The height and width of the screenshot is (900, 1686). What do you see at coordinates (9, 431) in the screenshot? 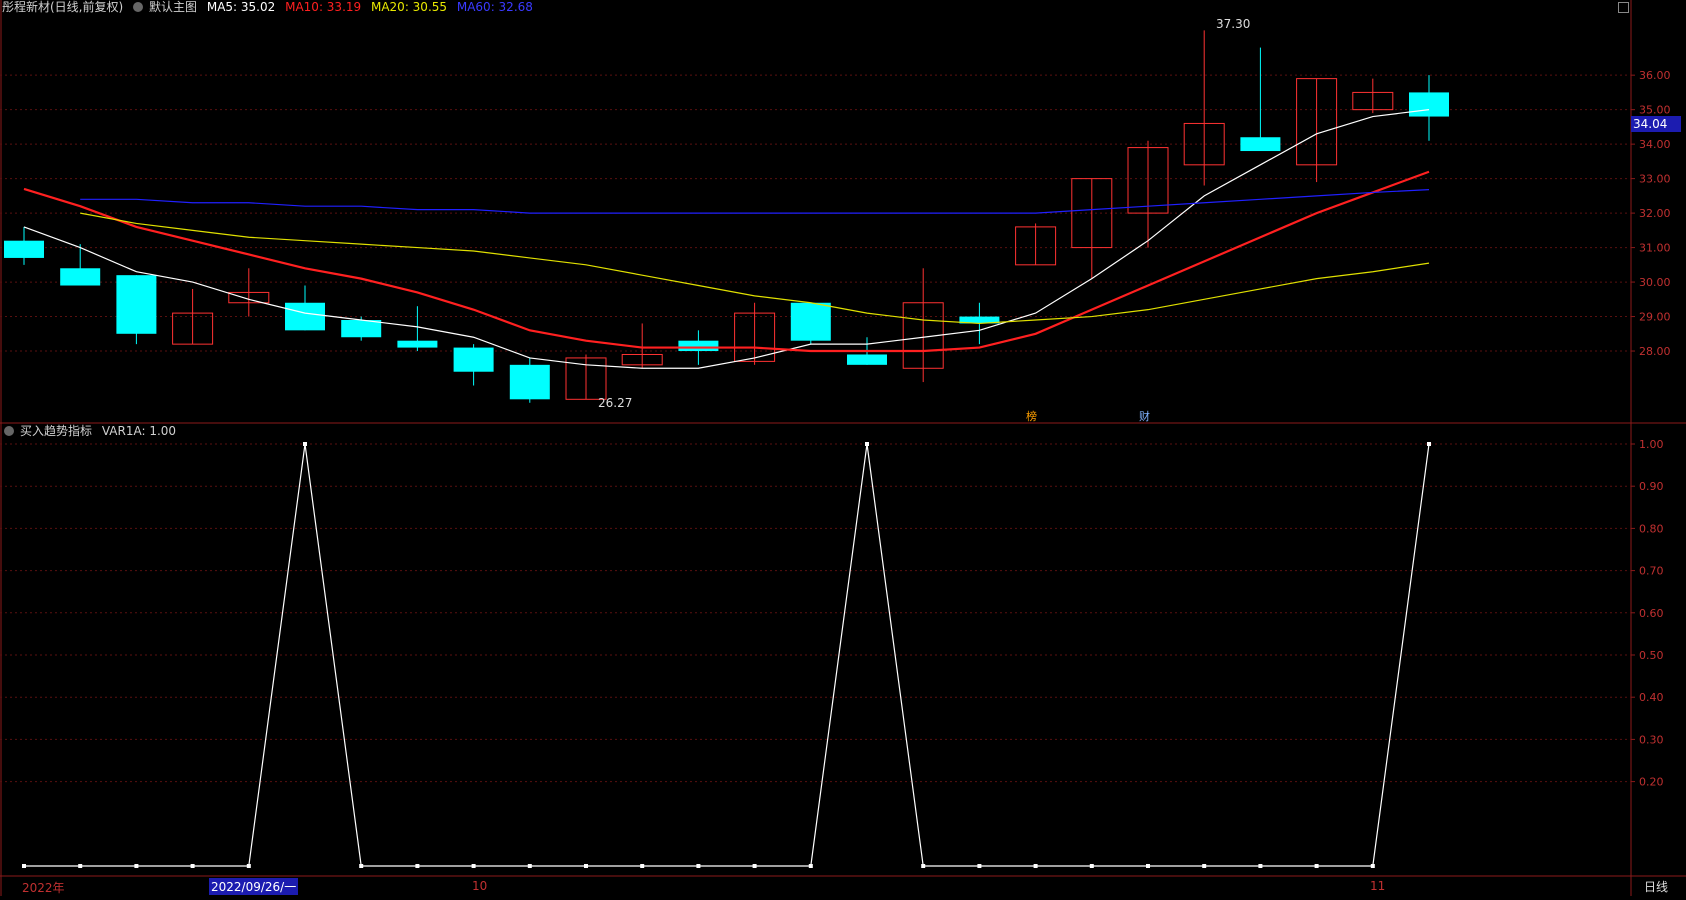
I see `sub-indicator-toggle-icon` at bounding box center [9, 431].